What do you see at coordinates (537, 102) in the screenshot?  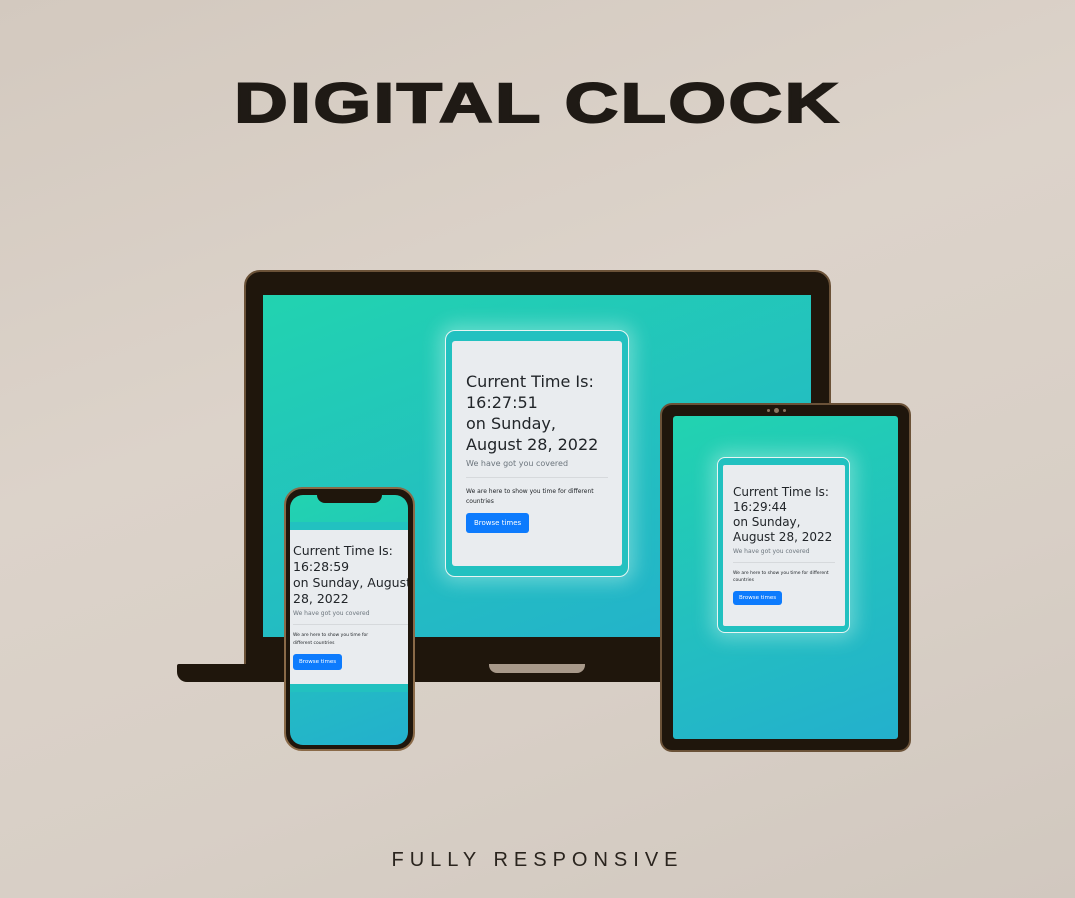 I see `page-title: DIGITAL CLOCK` at bounding box center [537, 102].